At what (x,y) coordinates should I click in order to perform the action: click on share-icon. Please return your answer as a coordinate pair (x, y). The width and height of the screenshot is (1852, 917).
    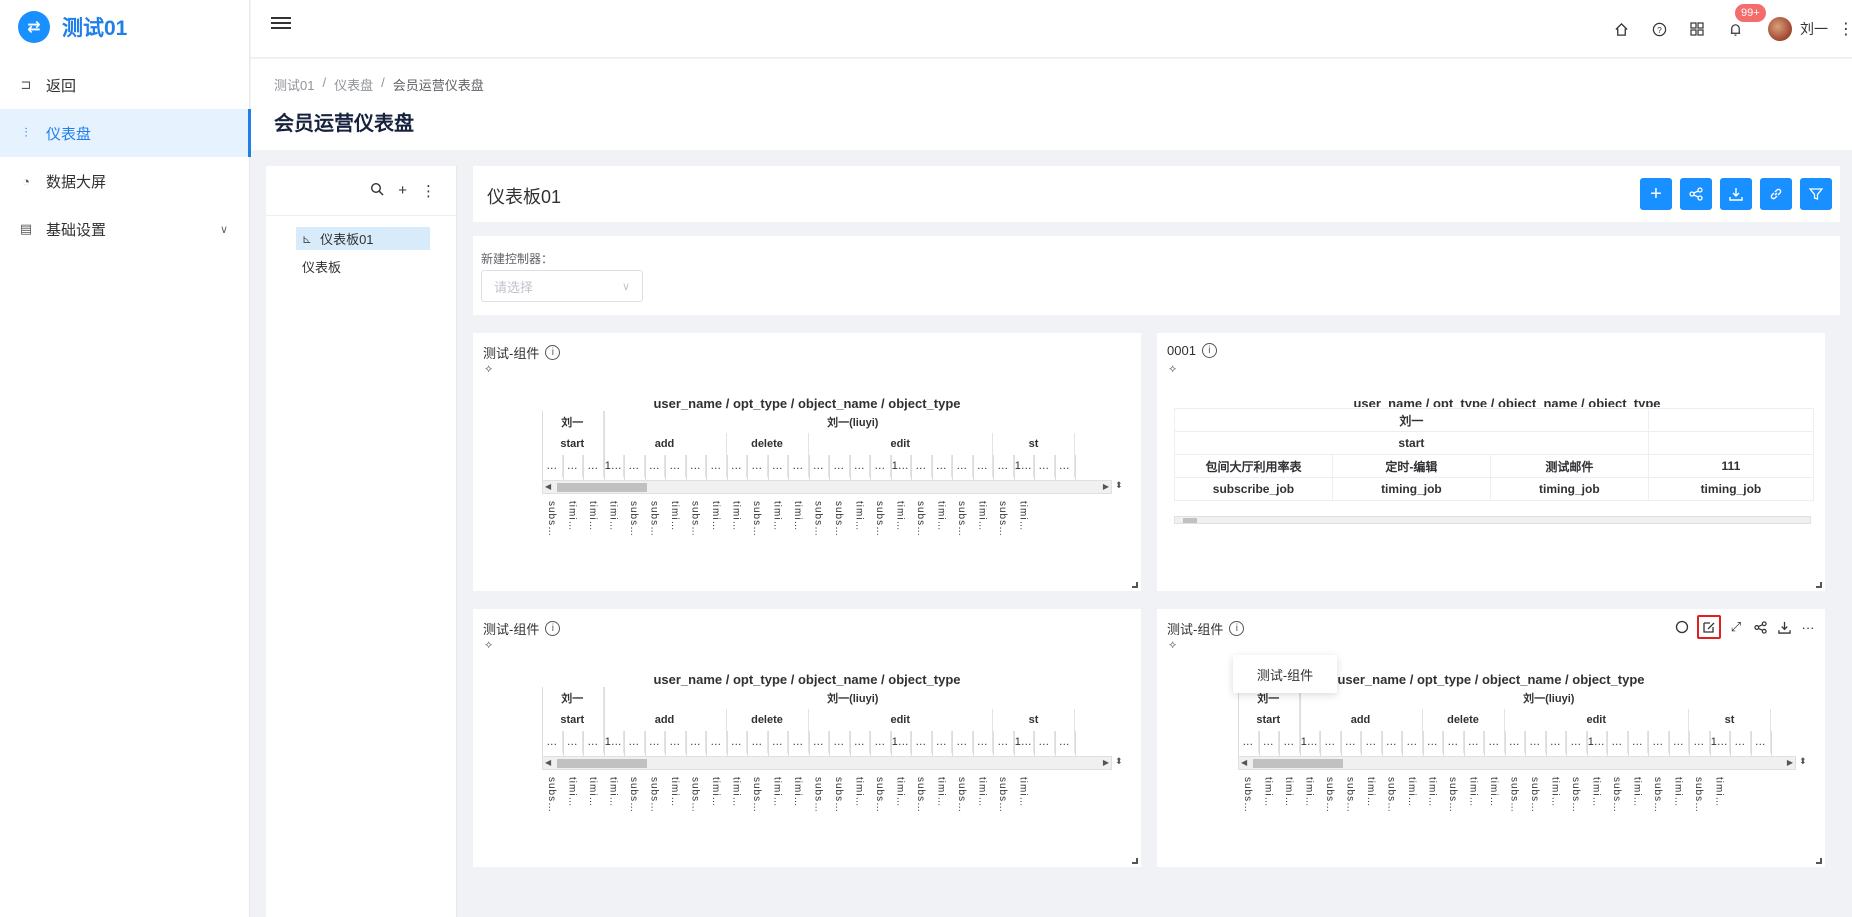
    Looking at the image, I should click on (1760, 627).